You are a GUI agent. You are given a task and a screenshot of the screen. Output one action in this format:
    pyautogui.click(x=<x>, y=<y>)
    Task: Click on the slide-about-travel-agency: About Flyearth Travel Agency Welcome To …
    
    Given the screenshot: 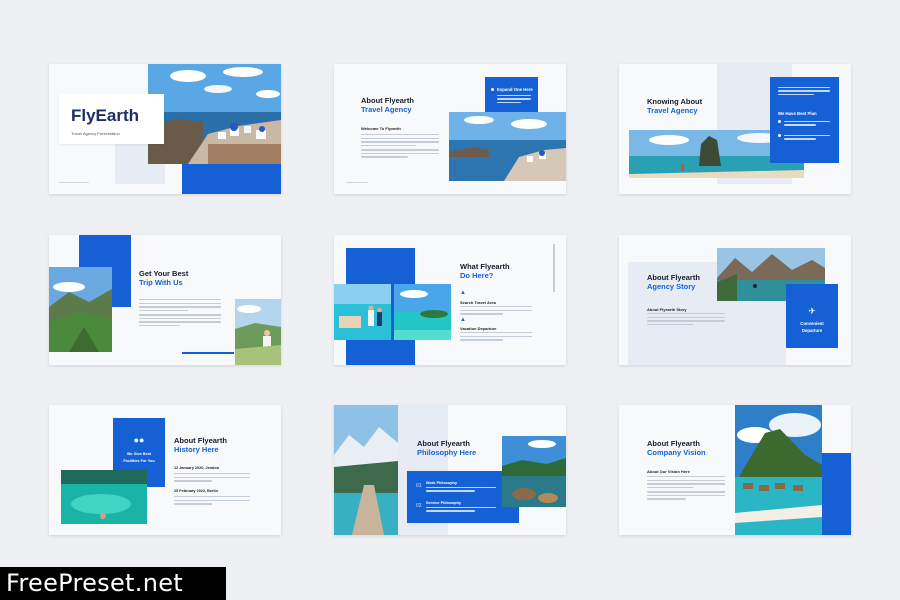 What is the action you would take?
    pyautogui.click(x=450, y=129)
    